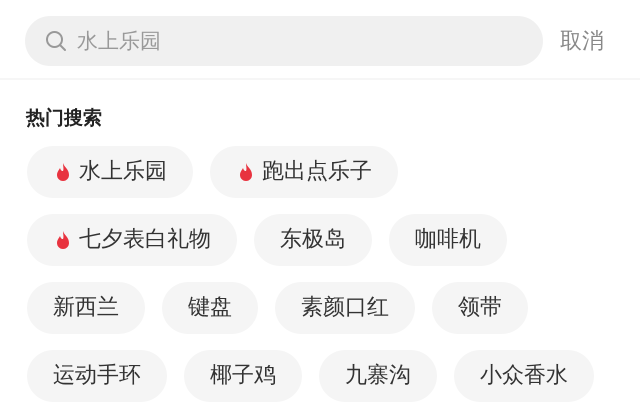  I want to click on search-icon, so click(56, 41).